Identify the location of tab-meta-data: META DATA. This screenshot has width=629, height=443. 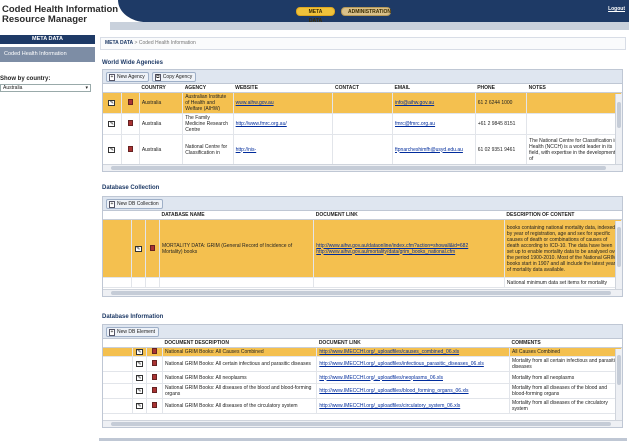
(315, 15).